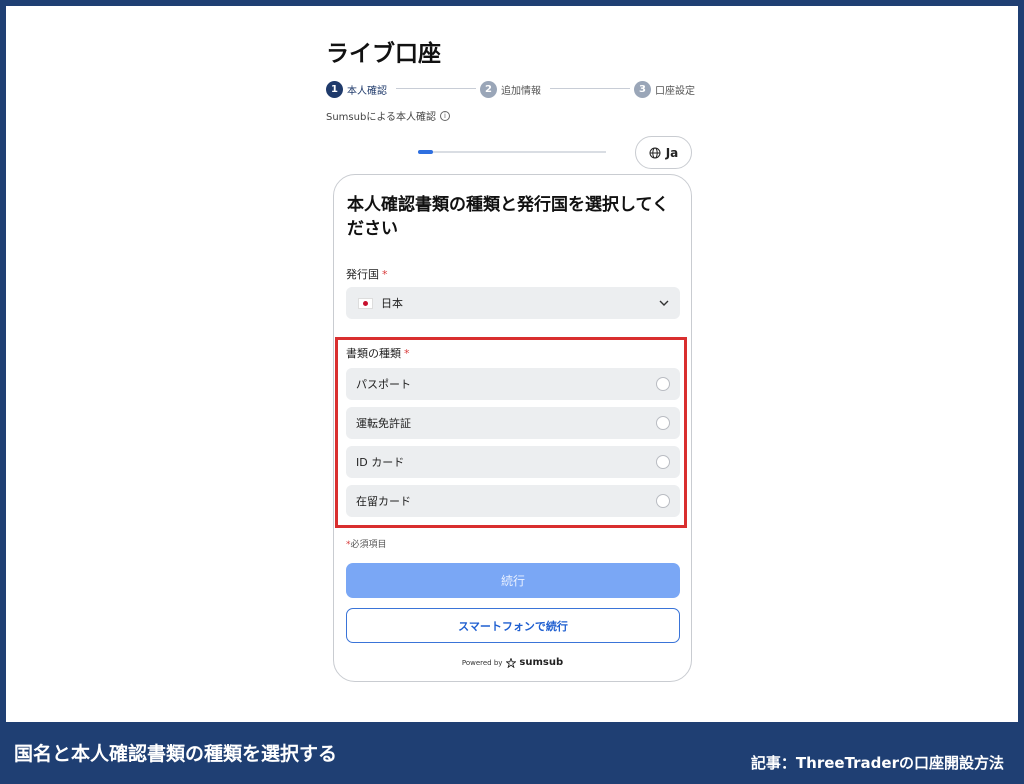  What do you see at coordinates (513, 580) in the screenshot?
I see `continue-button: 続行` at bounding box center [513, 580].